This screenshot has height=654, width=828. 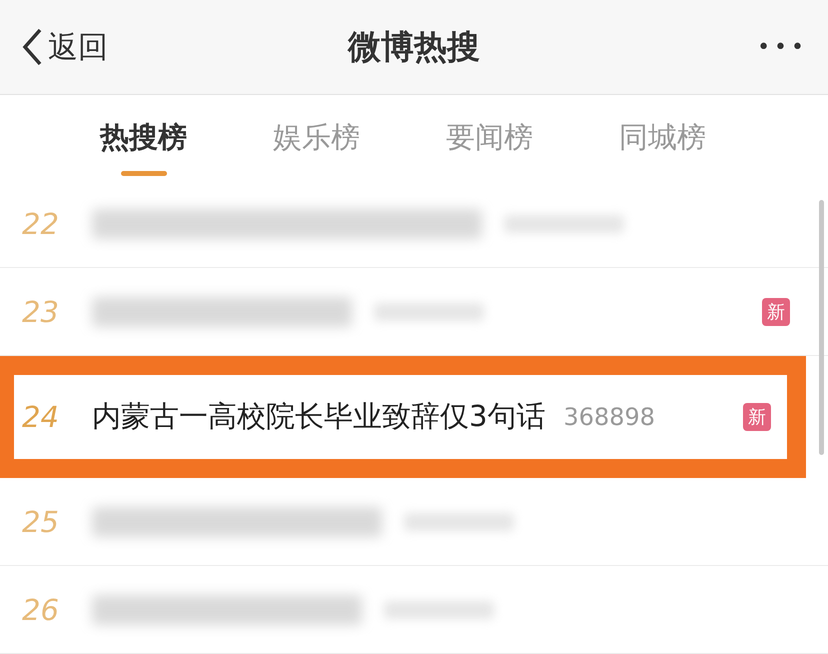 What do you see at coordinates (708, 47) in the screenshot?
I see `more-button: •••` at bounding box center [708, 47].